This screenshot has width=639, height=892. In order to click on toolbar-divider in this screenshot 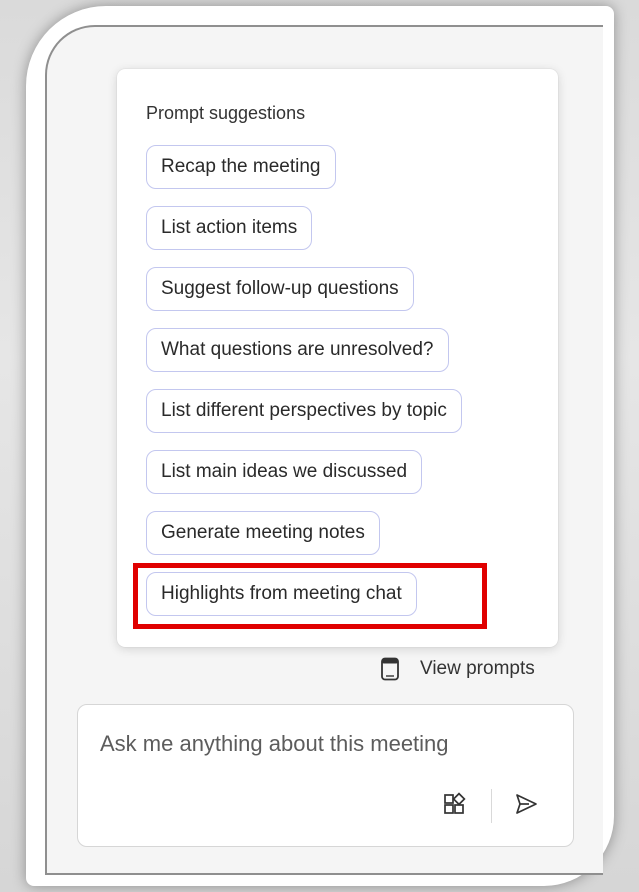, I will do `click(491, 806)`.